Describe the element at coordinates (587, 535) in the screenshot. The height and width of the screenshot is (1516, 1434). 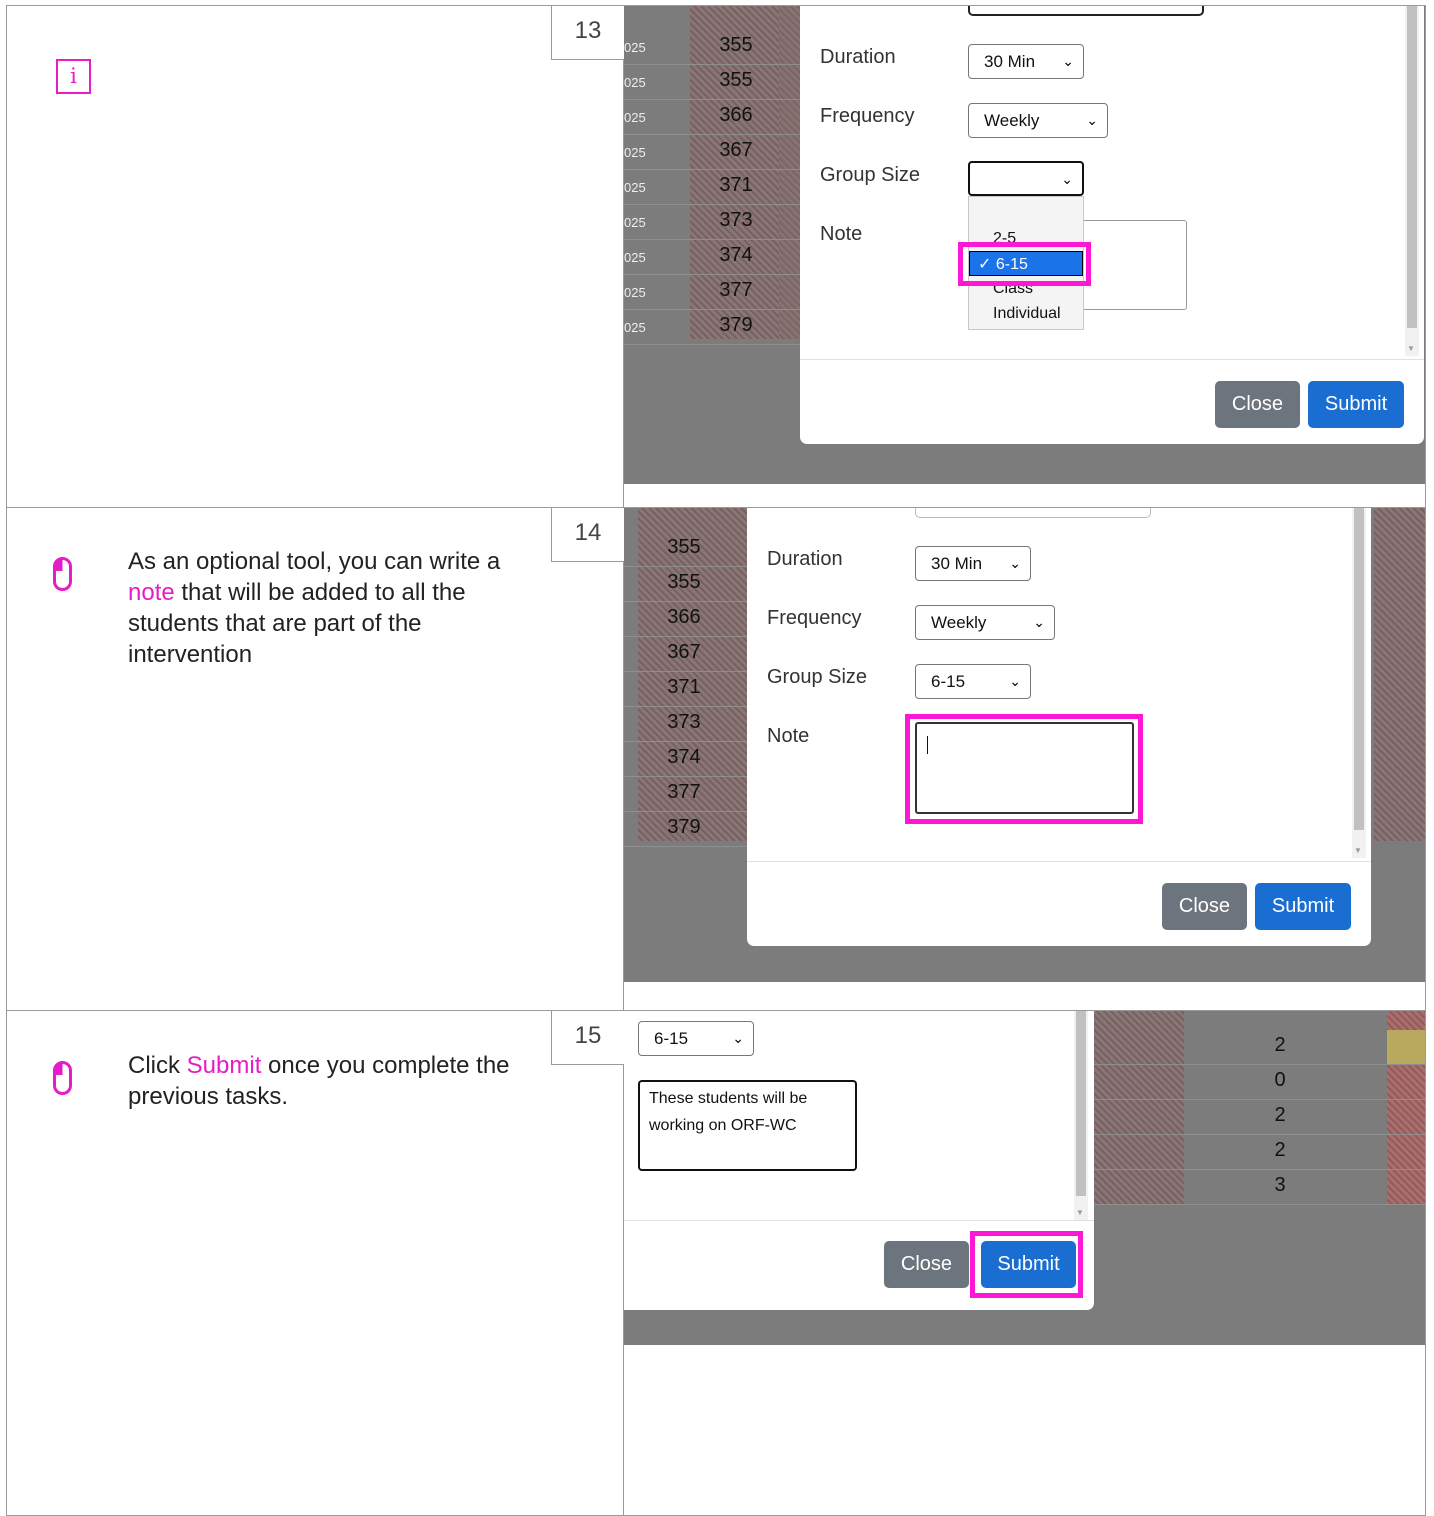
I see `step-number: 14` at that location.